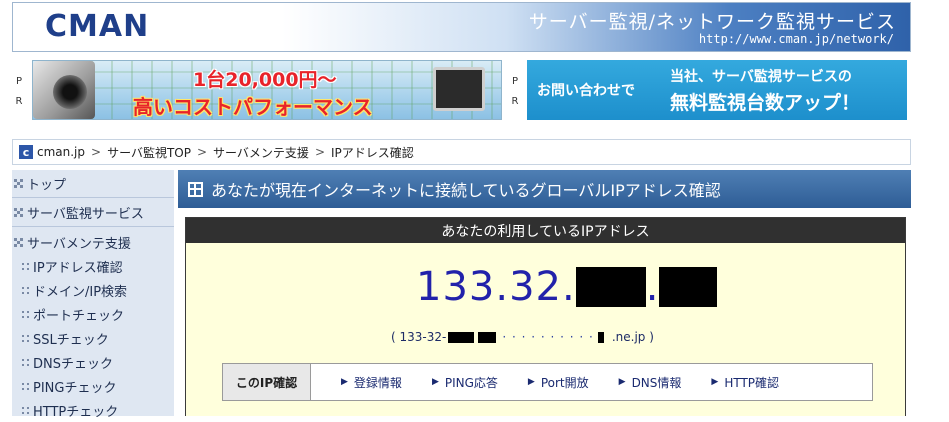  What do you see at coordinates (78, 268) in the screenshot?
I see `sidebar-item-label: IPアドレス確認` at bounding box center [78, 268].